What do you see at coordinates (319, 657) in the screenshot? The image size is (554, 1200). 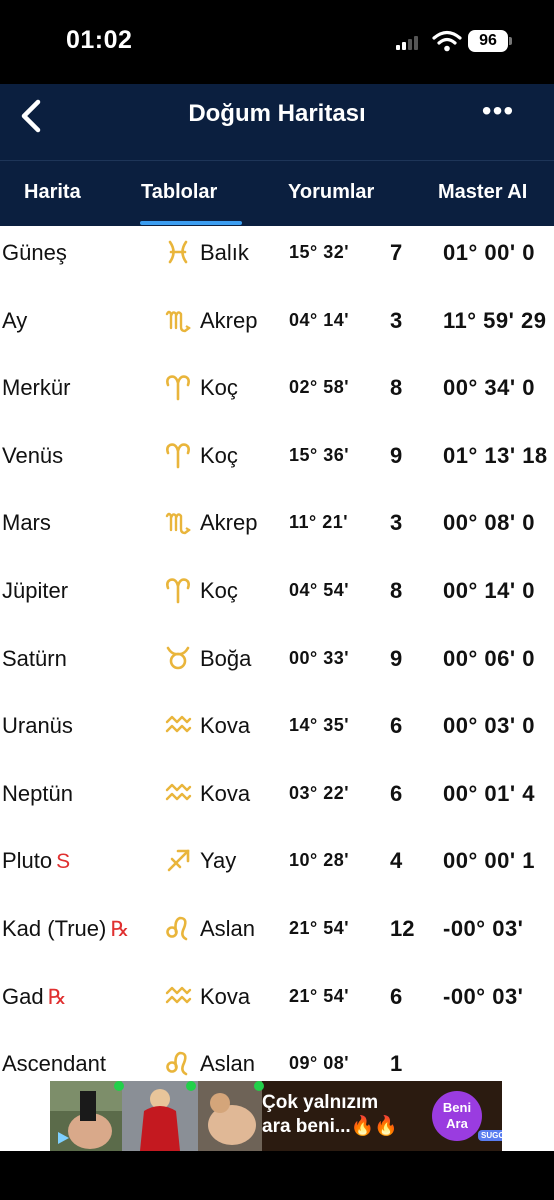 I see `degree-value: 00° 33'` at bounding box center [319, 657].